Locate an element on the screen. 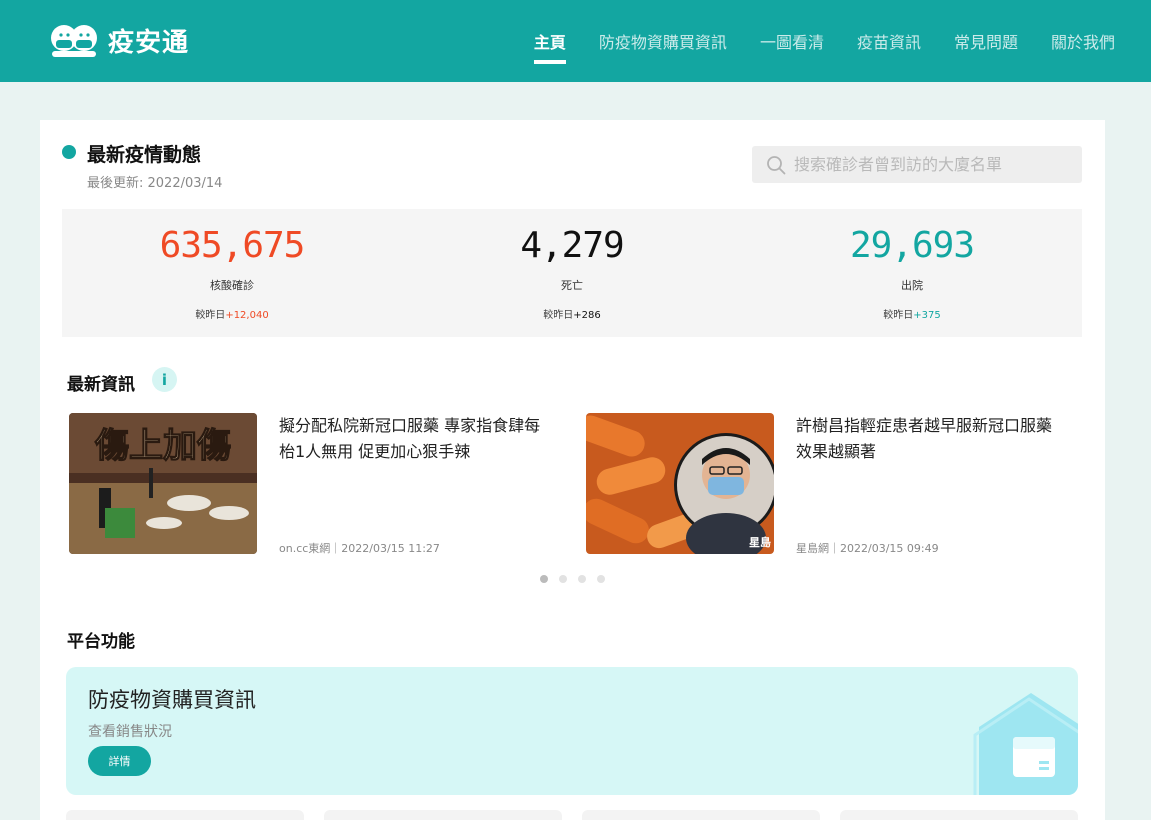 The width and height of the screenshot is (1151, 820). stat-discharged-label: 出院 is located at coordinates (912, 285).